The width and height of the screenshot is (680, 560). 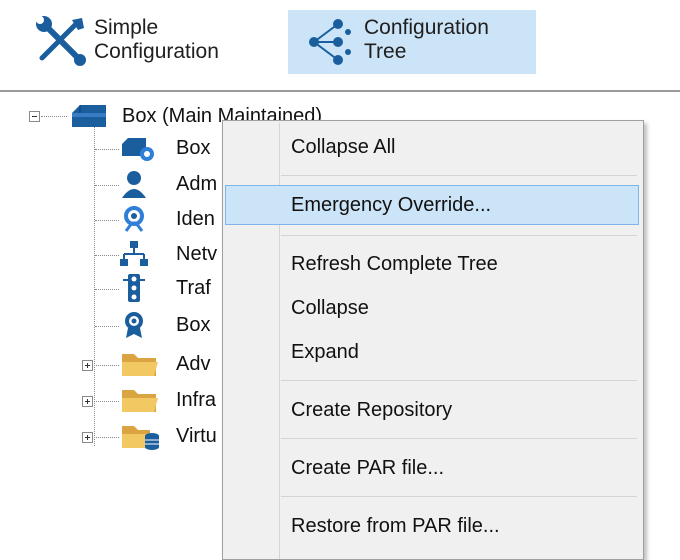 What do you see at coordinates (385, 51) in the screenshot?
I see `config-tree-label-2: Tree` at bounding box center [385, 51].